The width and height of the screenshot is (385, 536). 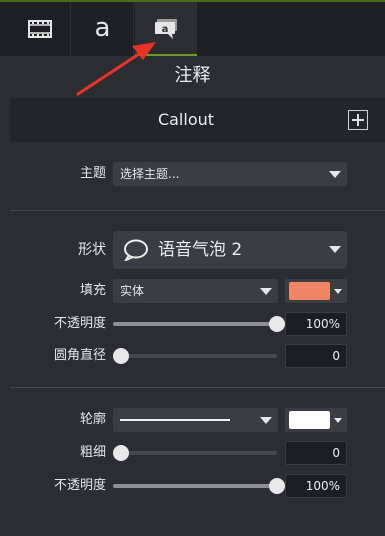 I want to click on text-letter-icon: a, so click(x=102, y=28).